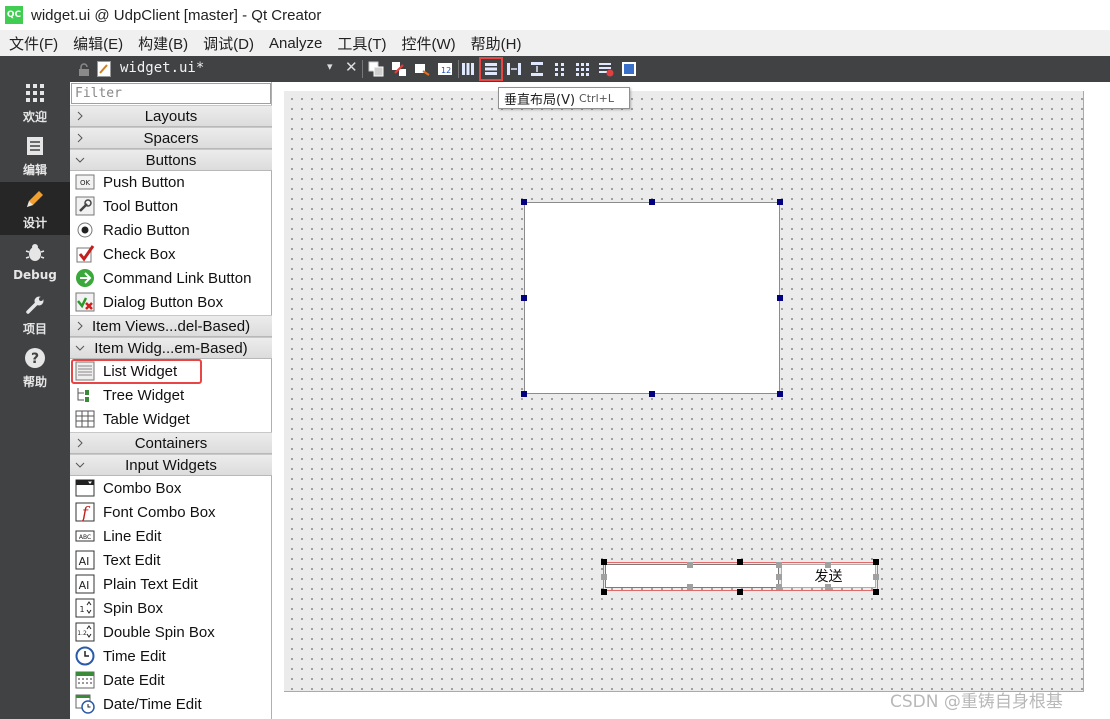  I want to click on svg-text: AI, so click(84, 585).